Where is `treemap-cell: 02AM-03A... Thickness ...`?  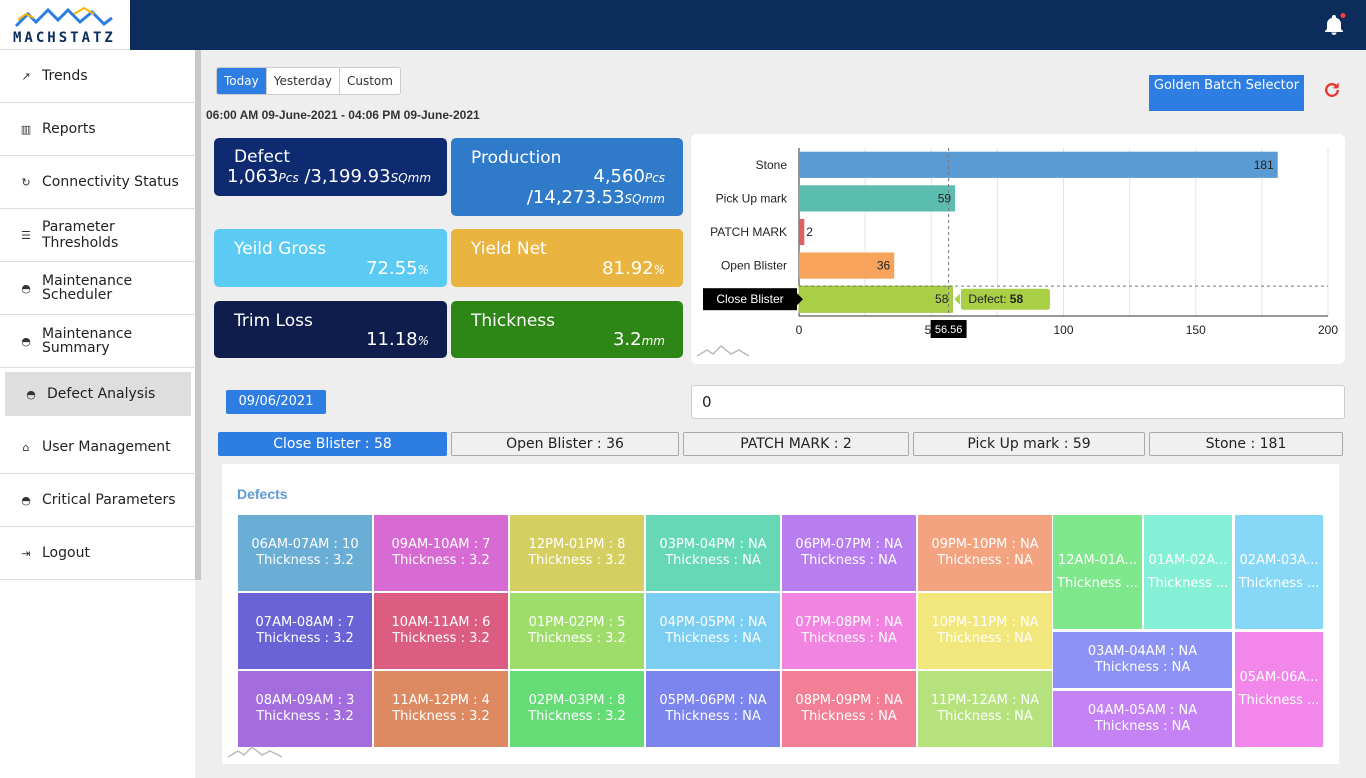
treemap-cell: 02AM-03A... Thickness ... is located at coordinates (1279, 572).